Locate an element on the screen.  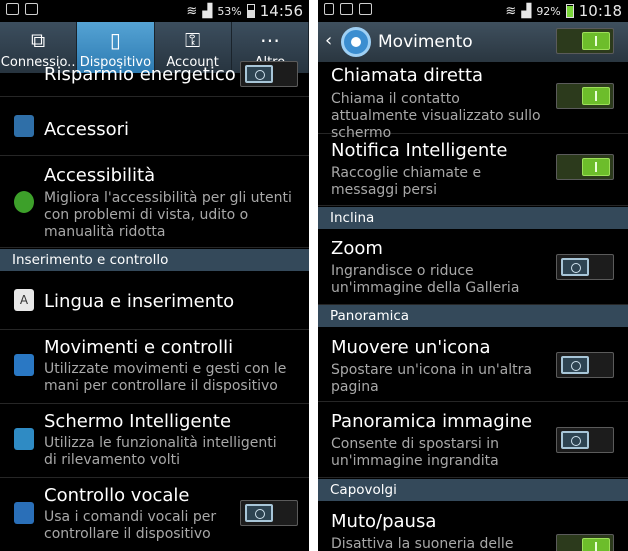
page-title: Movimento is located at coordinates (425, 42).